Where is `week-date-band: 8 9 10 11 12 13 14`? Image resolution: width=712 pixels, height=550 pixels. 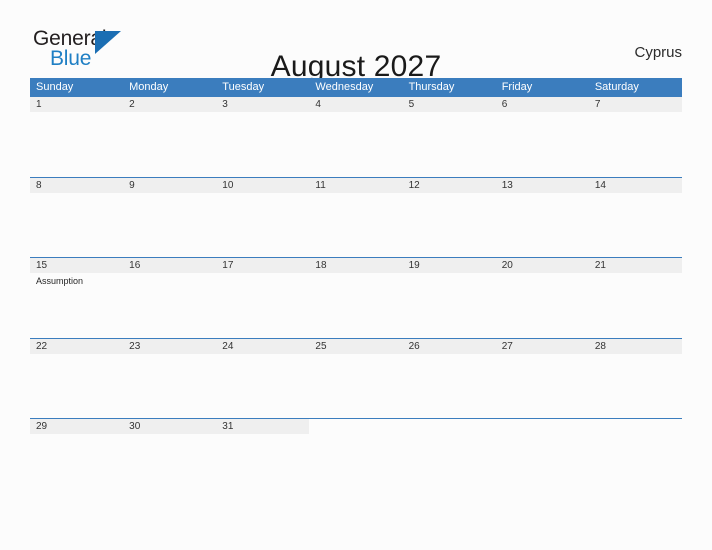
week-date-band: 8 9 10 11 12 13 14 is located at coordinates (356, 184).